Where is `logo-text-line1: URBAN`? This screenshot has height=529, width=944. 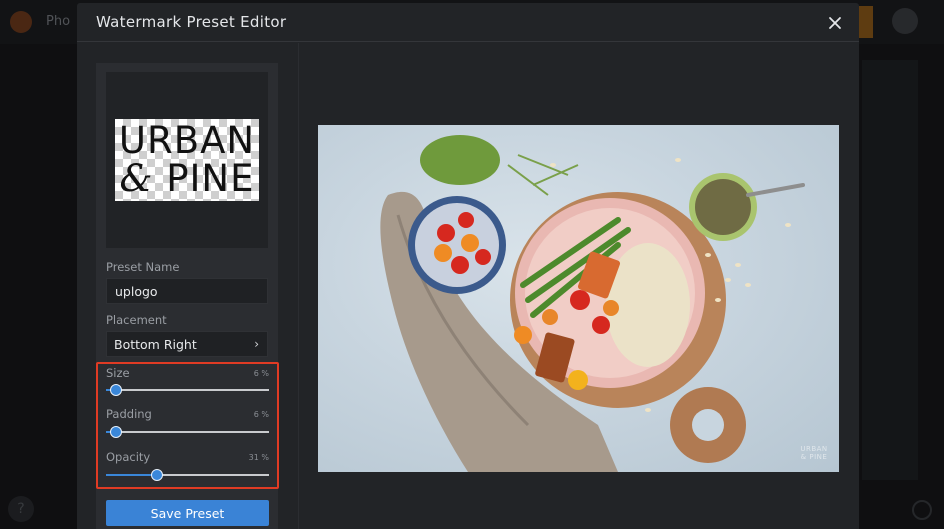 logo-text-line1: URBAN is located at coordinates (187, 140).